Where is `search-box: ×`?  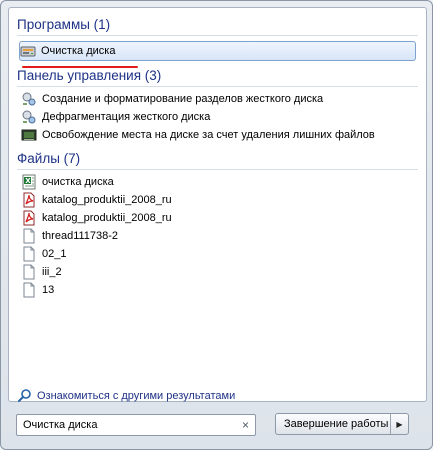 search-box: × is located at coordinates (136, 425).